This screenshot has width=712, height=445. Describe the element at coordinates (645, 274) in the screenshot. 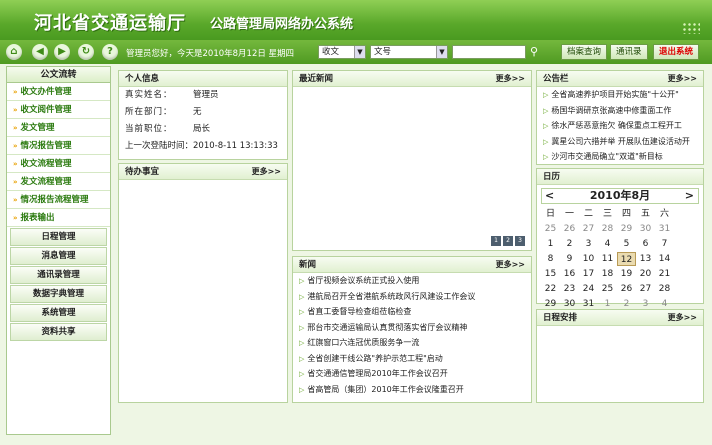

I see `calendar-day: 20` at that location.